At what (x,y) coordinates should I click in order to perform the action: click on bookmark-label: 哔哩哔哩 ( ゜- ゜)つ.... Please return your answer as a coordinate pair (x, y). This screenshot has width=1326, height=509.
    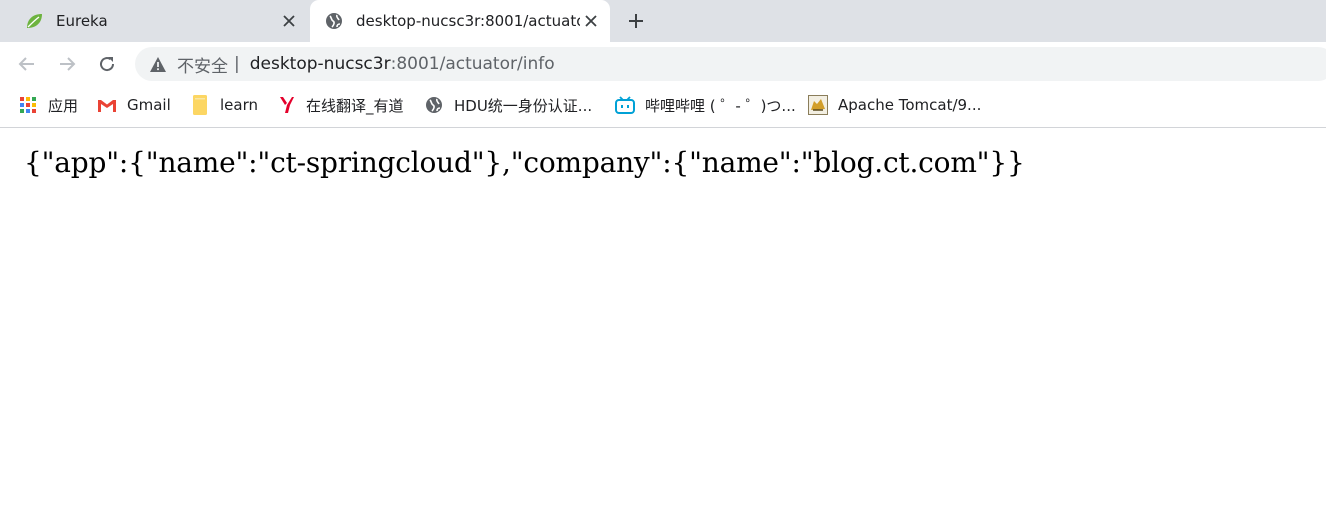
    Looking at the image, I should click on (720, 105).